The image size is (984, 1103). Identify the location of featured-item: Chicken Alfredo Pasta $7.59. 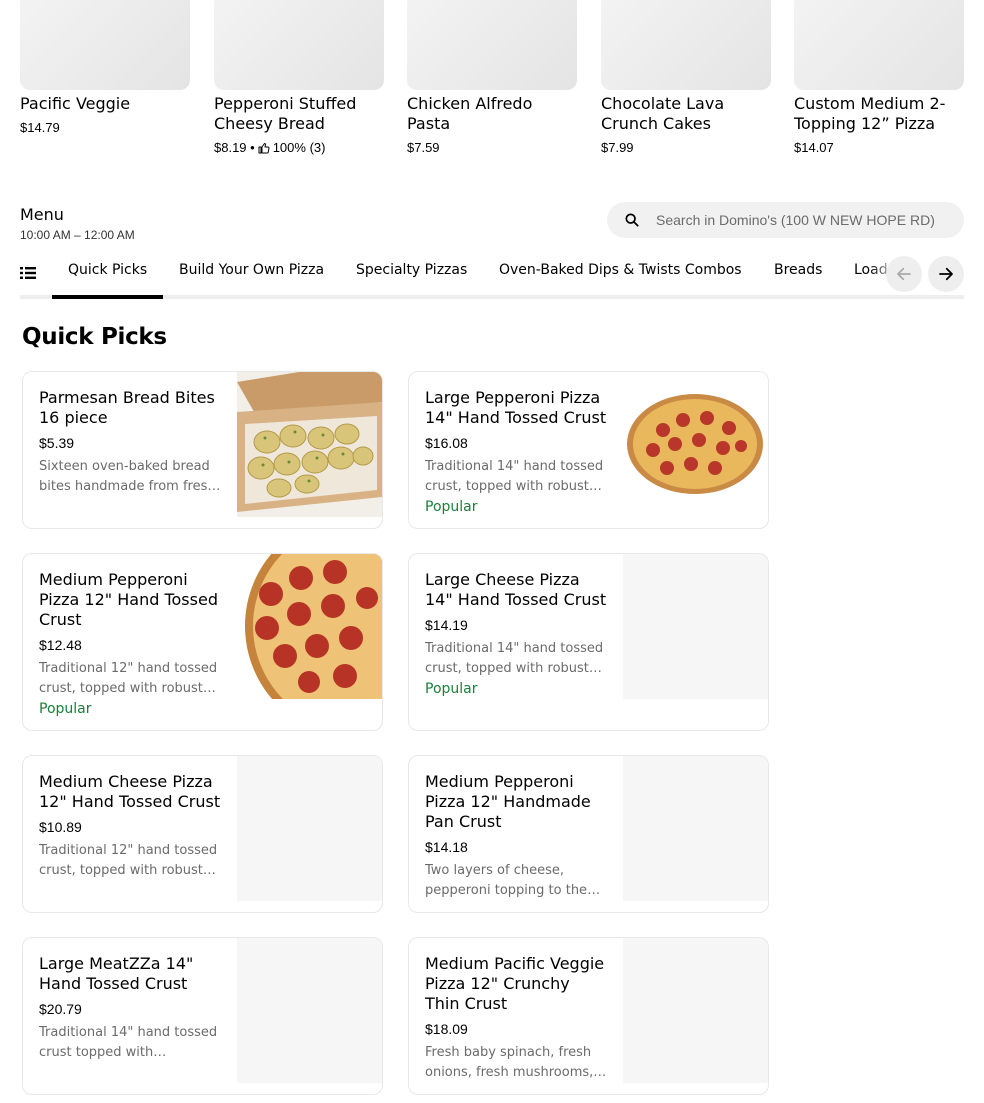
(492, 77).